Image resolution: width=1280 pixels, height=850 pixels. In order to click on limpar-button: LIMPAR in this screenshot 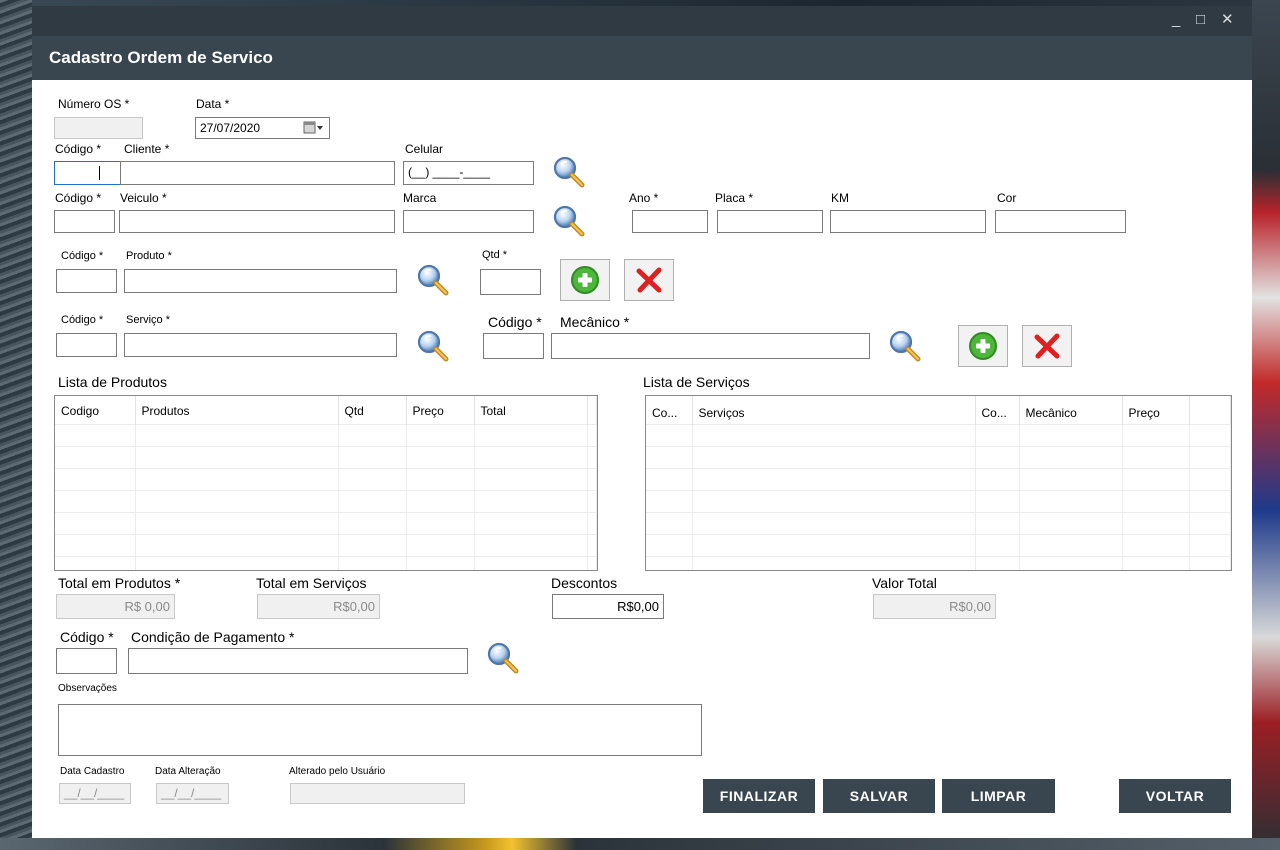, I will do `click(998, 796)`.